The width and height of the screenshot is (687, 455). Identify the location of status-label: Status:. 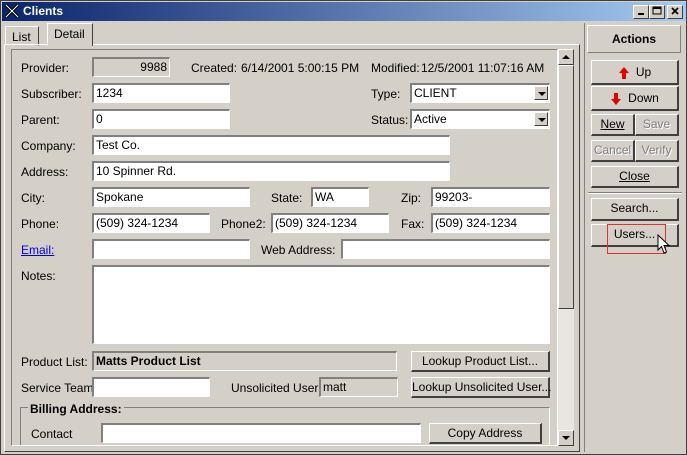
(390, 120).